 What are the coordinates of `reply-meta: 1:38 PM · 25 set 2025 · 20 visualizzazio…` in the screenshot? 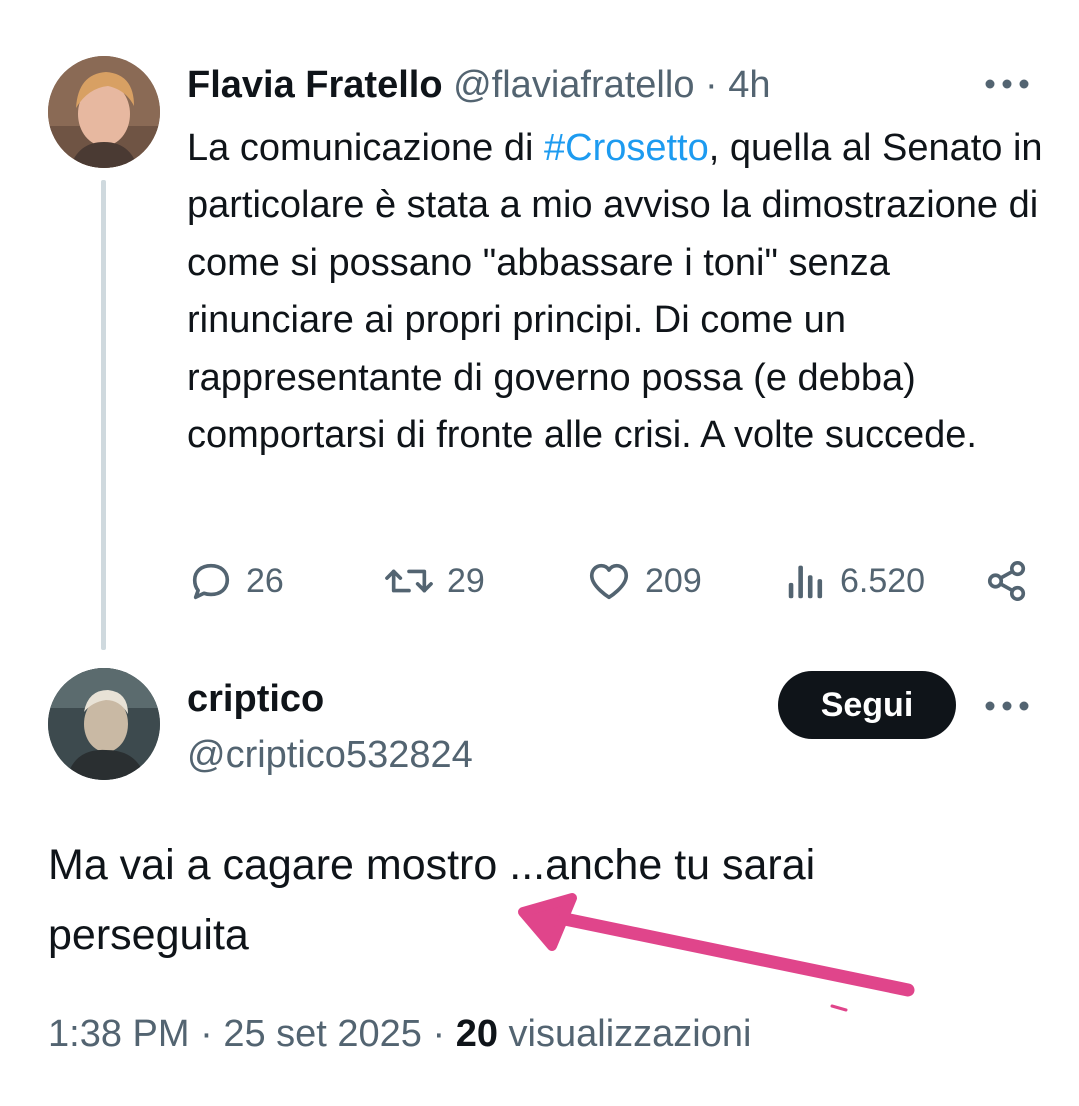 It's located at (399, 1034).